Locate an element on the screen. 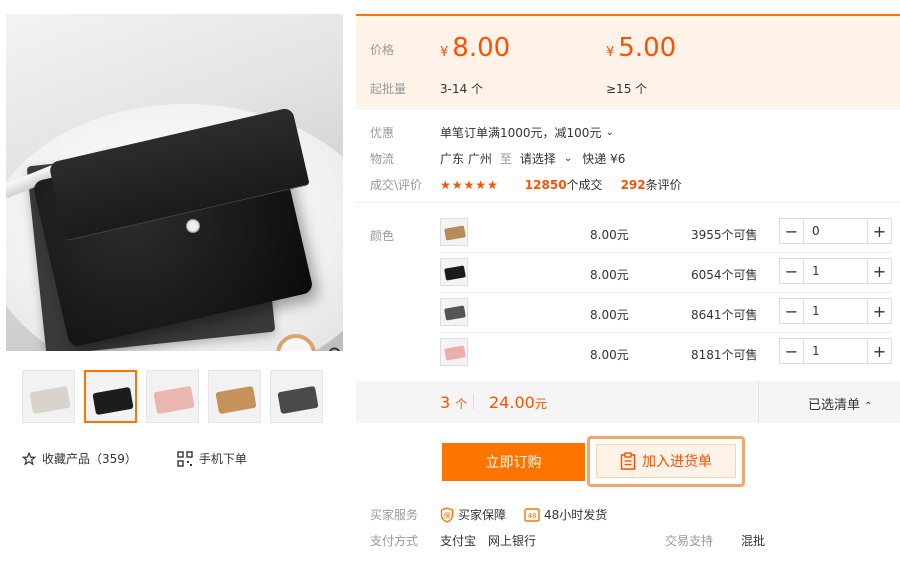 The height and width of the screenshot is (565, 900). to-word: 至 is located at coordinates (505, 159).